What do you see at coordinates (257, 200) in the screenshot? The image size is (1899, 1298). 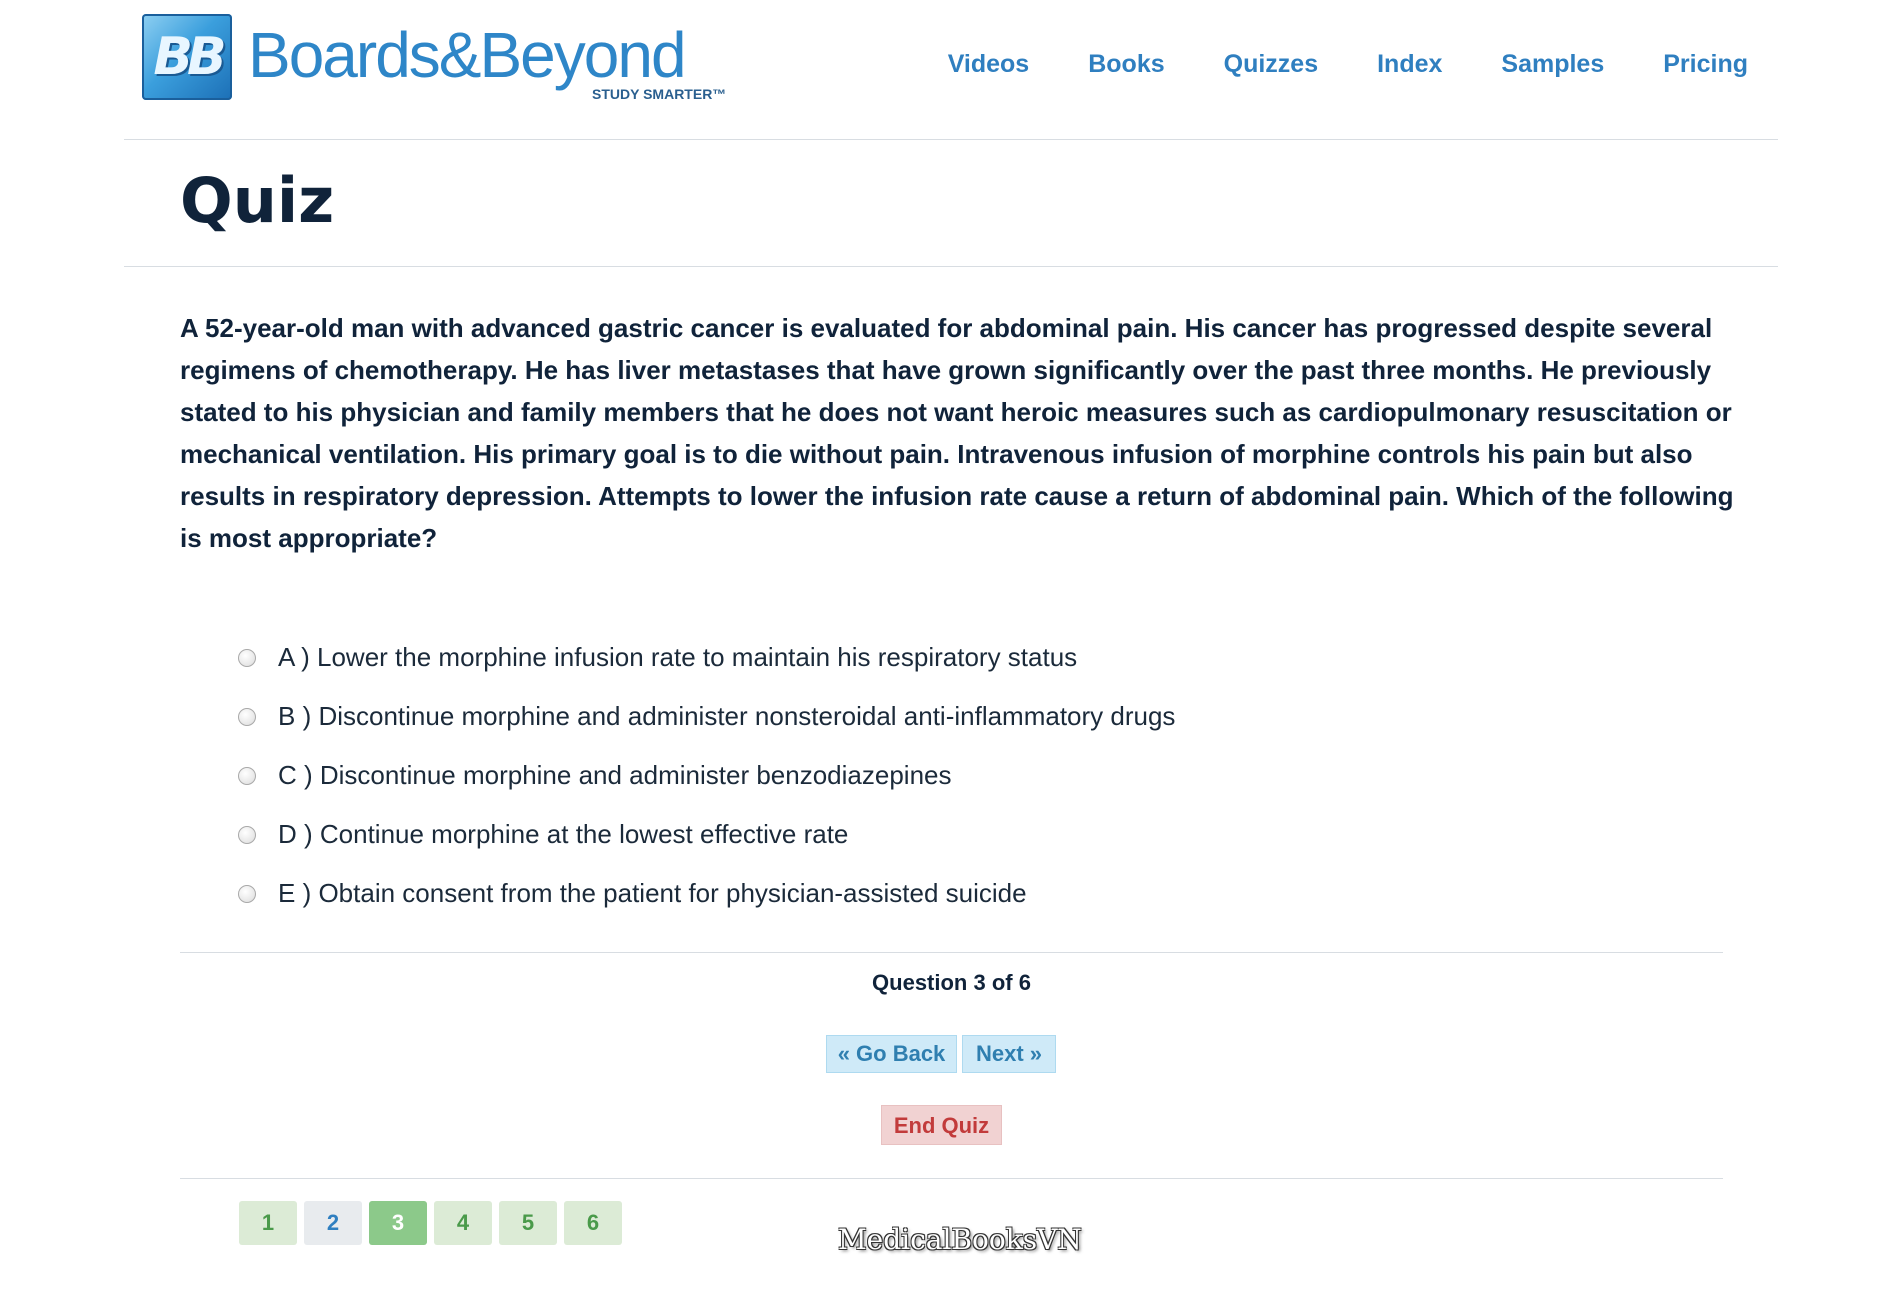 I see `page-title: Quiz` at bounding box center [257, 200].